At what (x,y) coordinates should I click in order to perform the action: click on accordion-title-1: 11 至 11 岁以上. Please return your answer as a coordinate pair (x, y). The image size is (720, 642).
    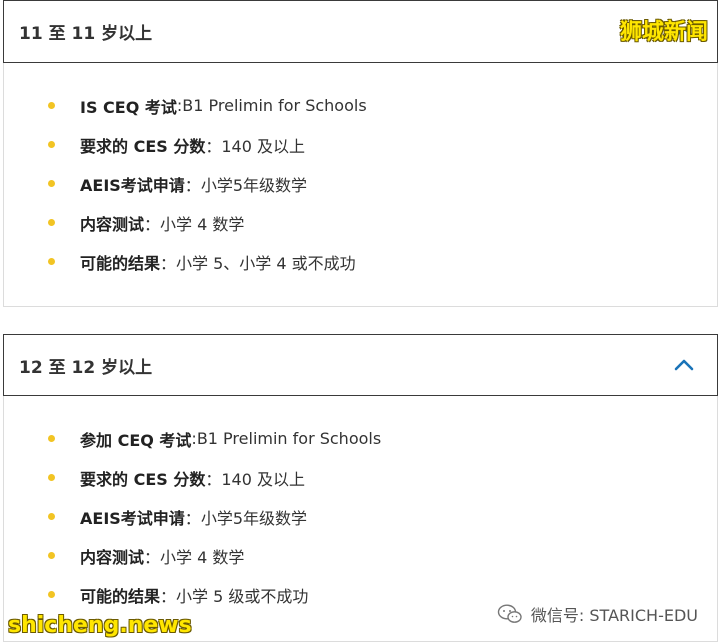
    Looking at the image, I should click on (86, 34).